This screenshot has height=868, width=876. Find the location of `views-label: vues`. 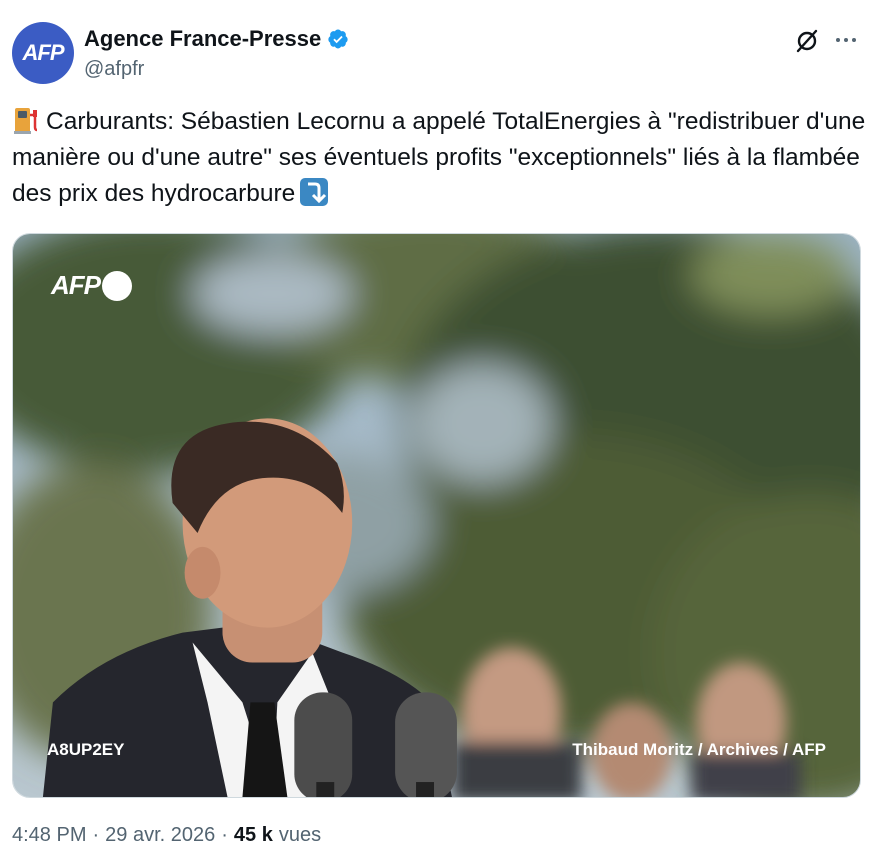

views-label: vues is located at coordinates (300, 835).